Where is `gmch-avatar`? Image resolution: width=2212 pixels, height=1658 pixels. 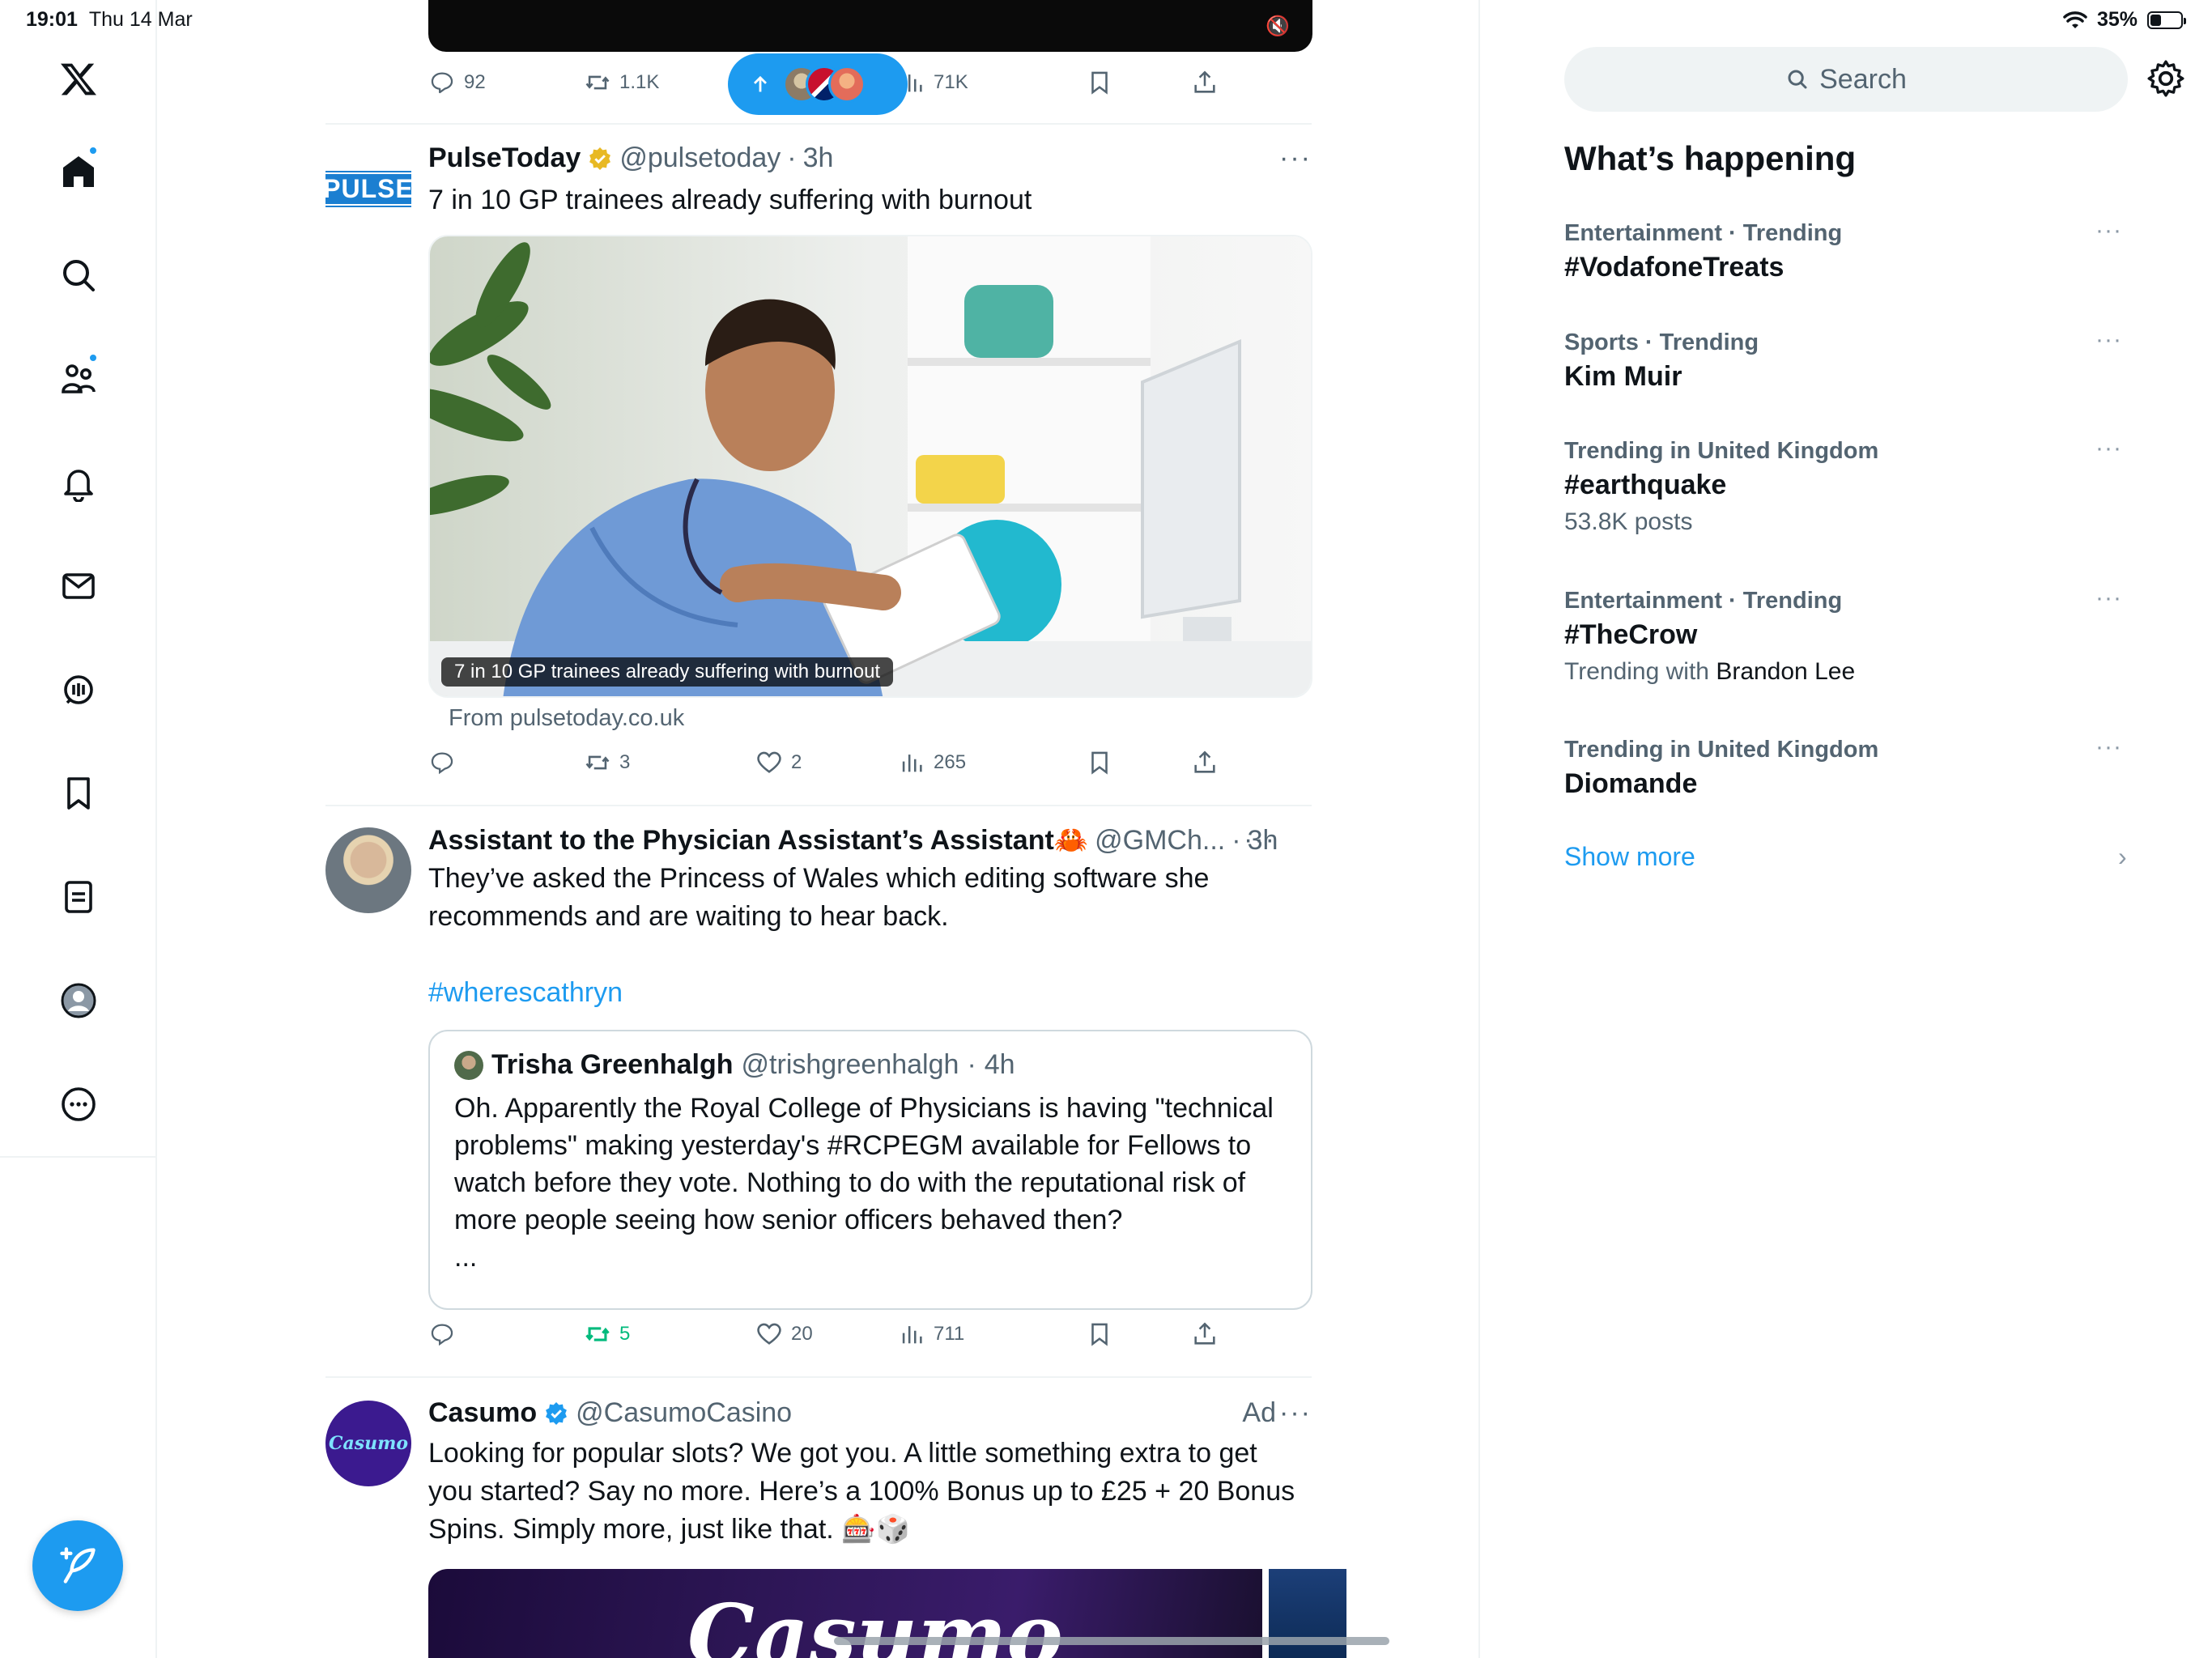 gmch-avatar is located at coordinates (368, 870).